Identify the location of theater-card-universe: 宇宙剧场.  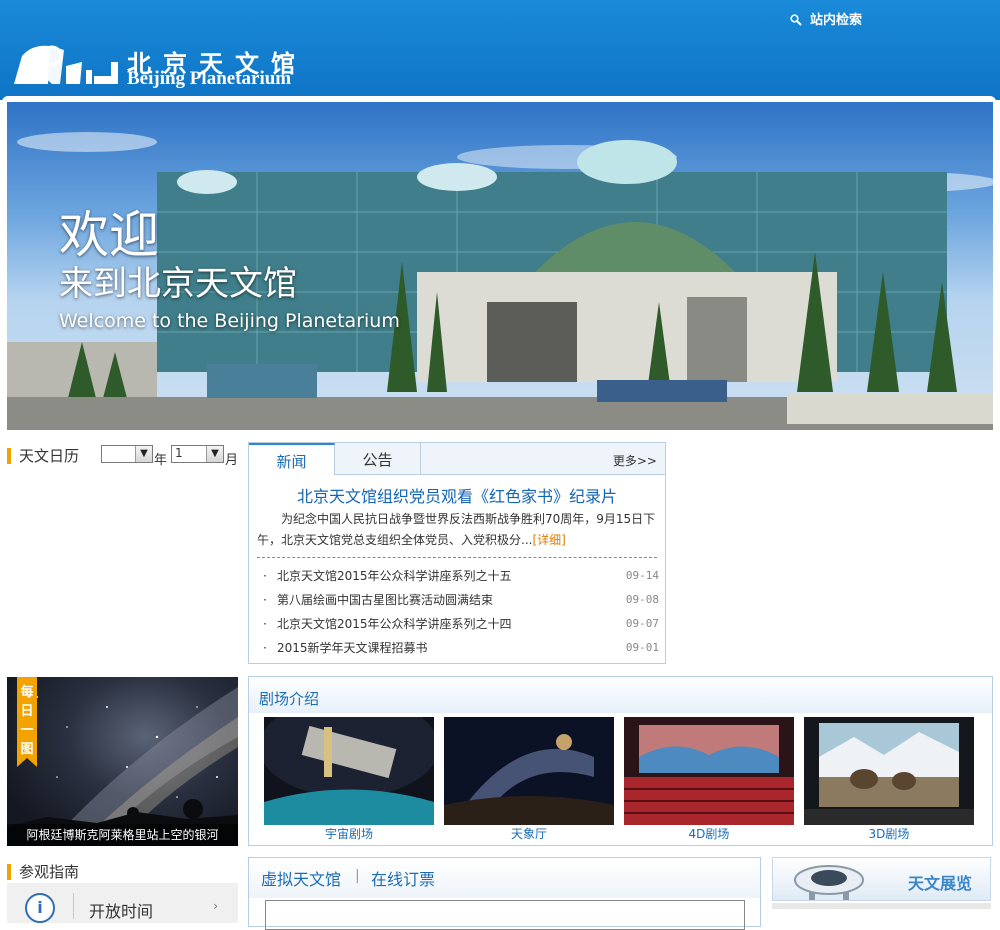
(349, 780).